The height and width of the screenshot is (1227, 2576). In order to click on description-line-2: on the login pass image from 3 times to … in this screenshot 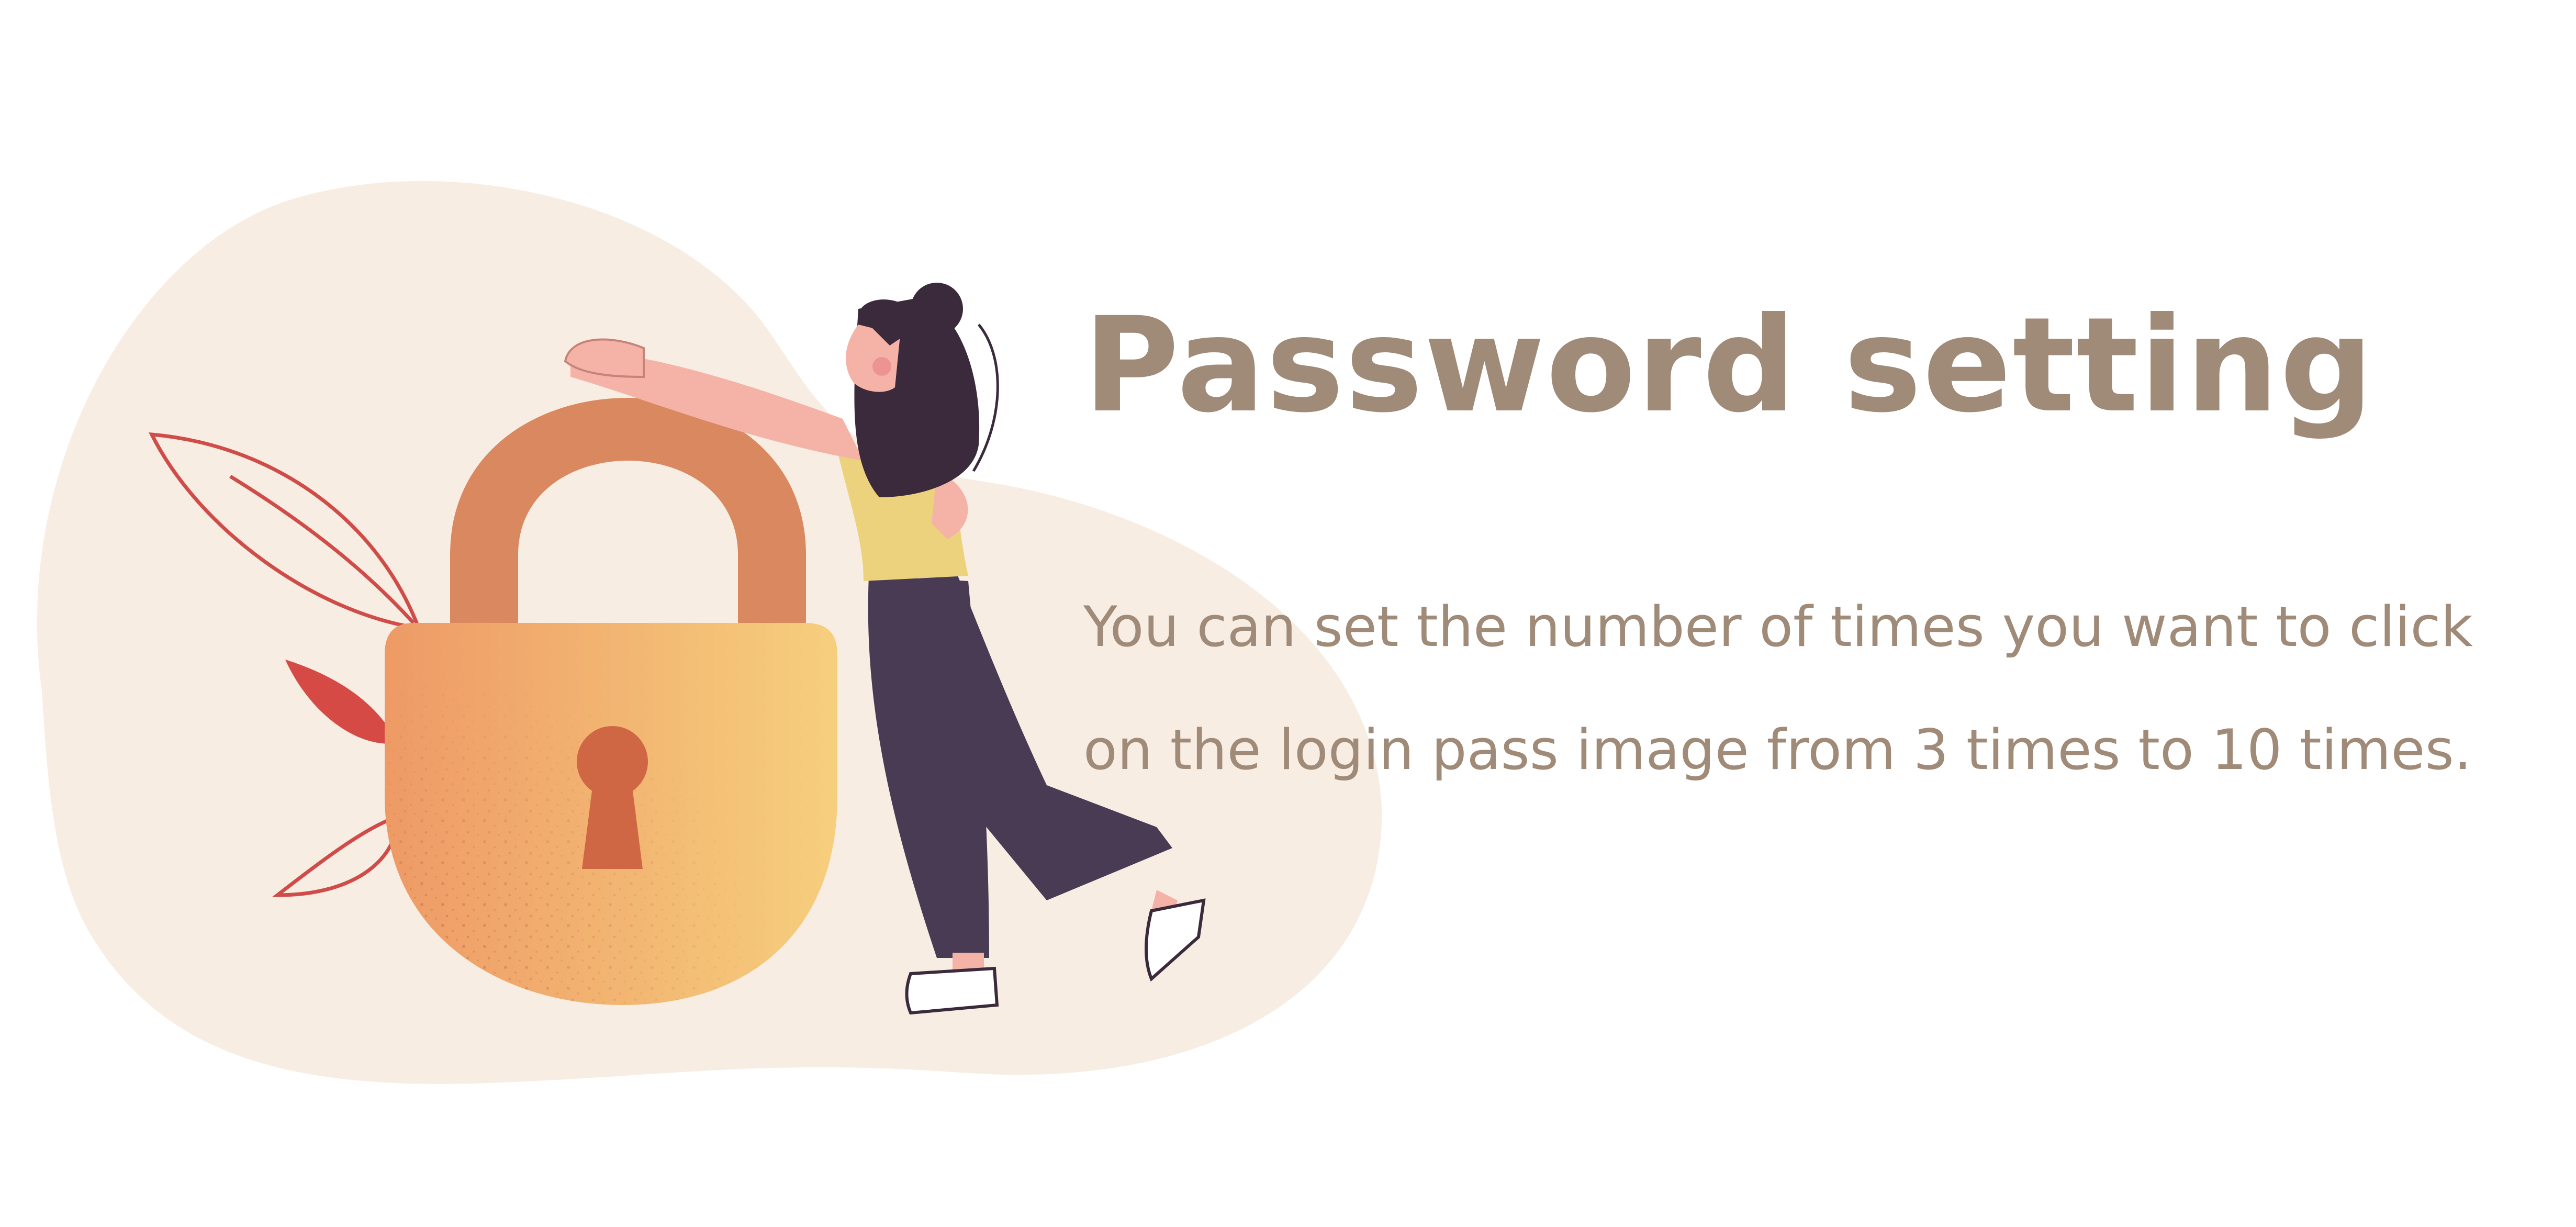, I will do `click(1777, 750)`.